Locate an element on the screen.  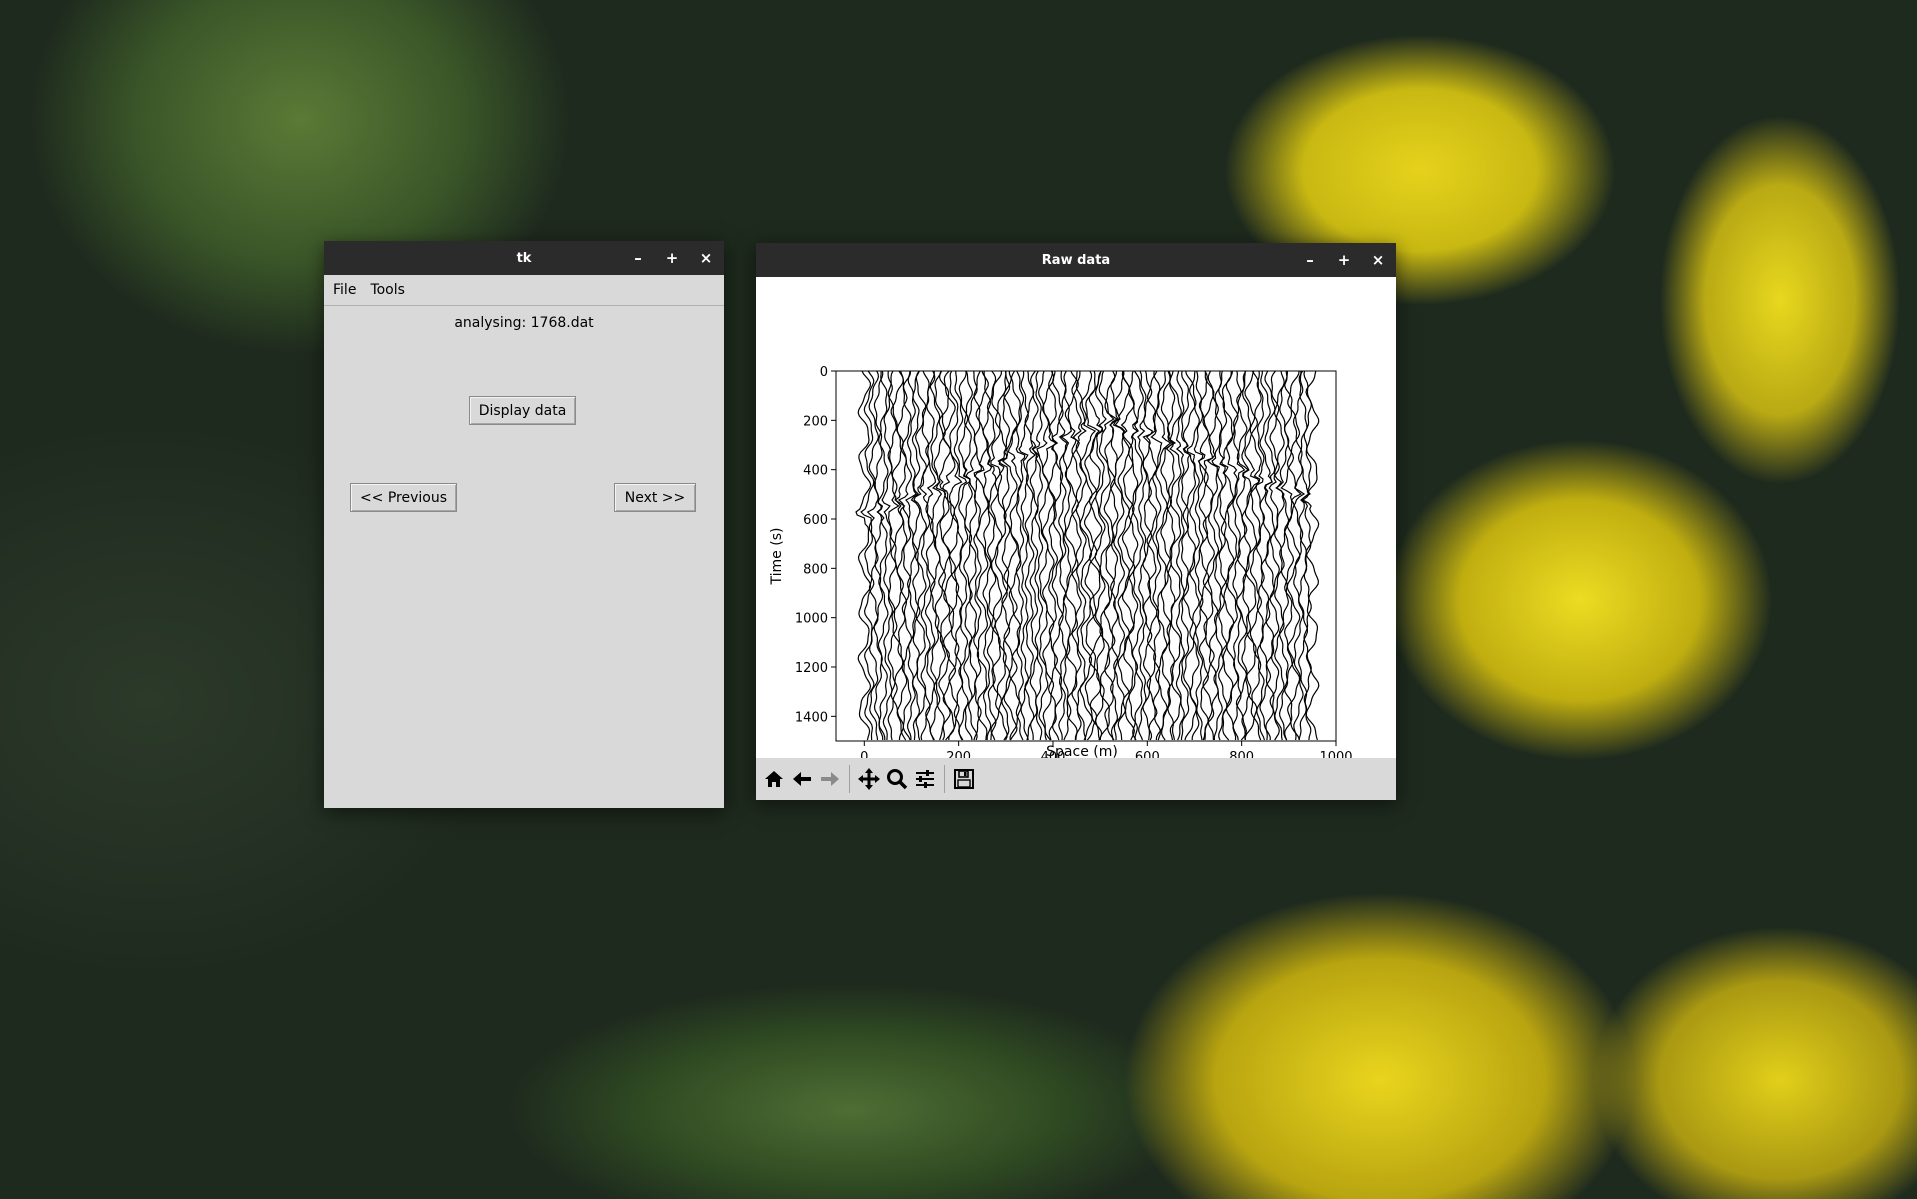
forward-icon is located at coordinates (830, 779).